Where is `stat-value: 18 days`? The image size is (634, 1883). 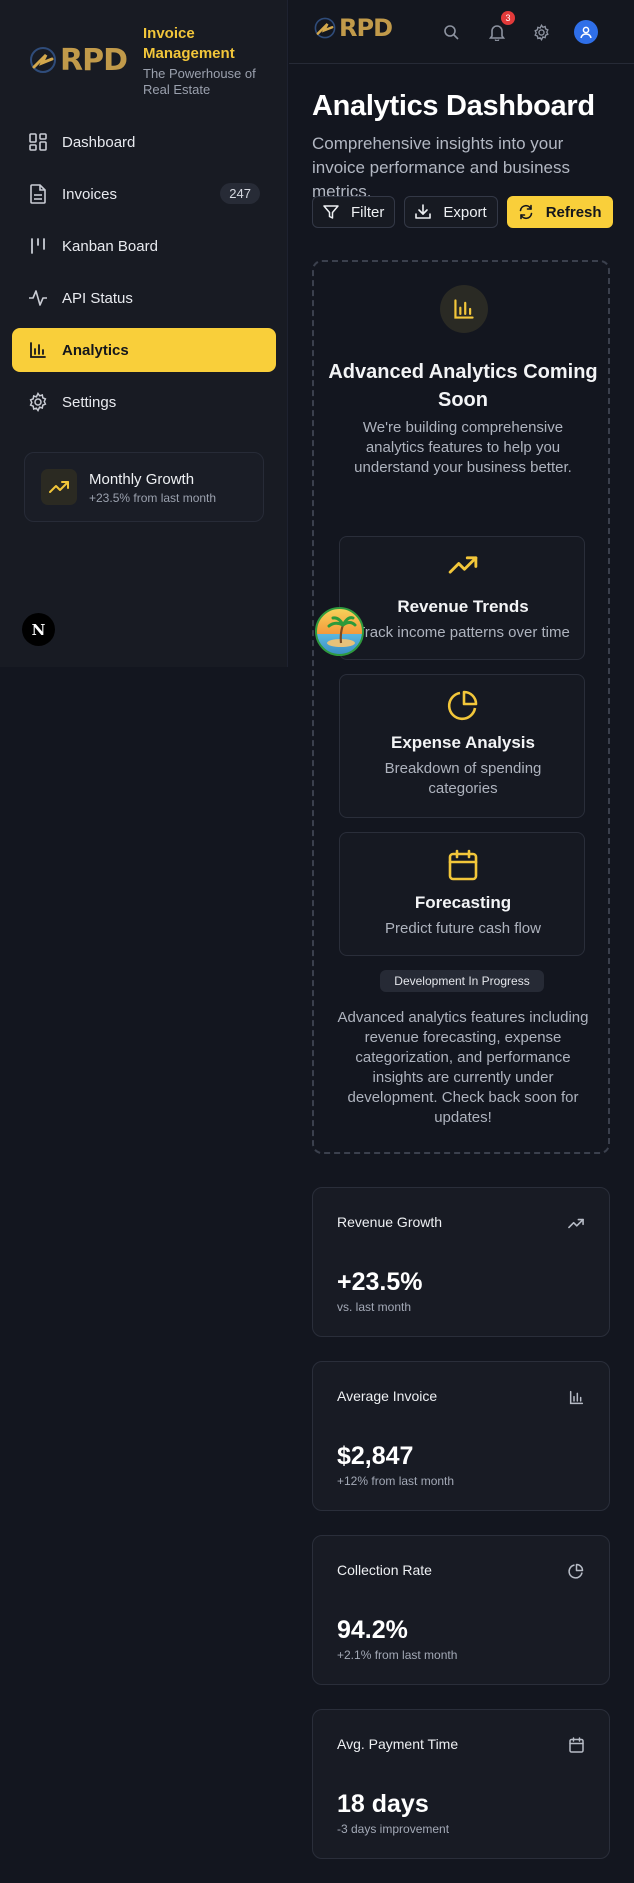 stat-value: 18 days is located at coordinates (383, 1804).